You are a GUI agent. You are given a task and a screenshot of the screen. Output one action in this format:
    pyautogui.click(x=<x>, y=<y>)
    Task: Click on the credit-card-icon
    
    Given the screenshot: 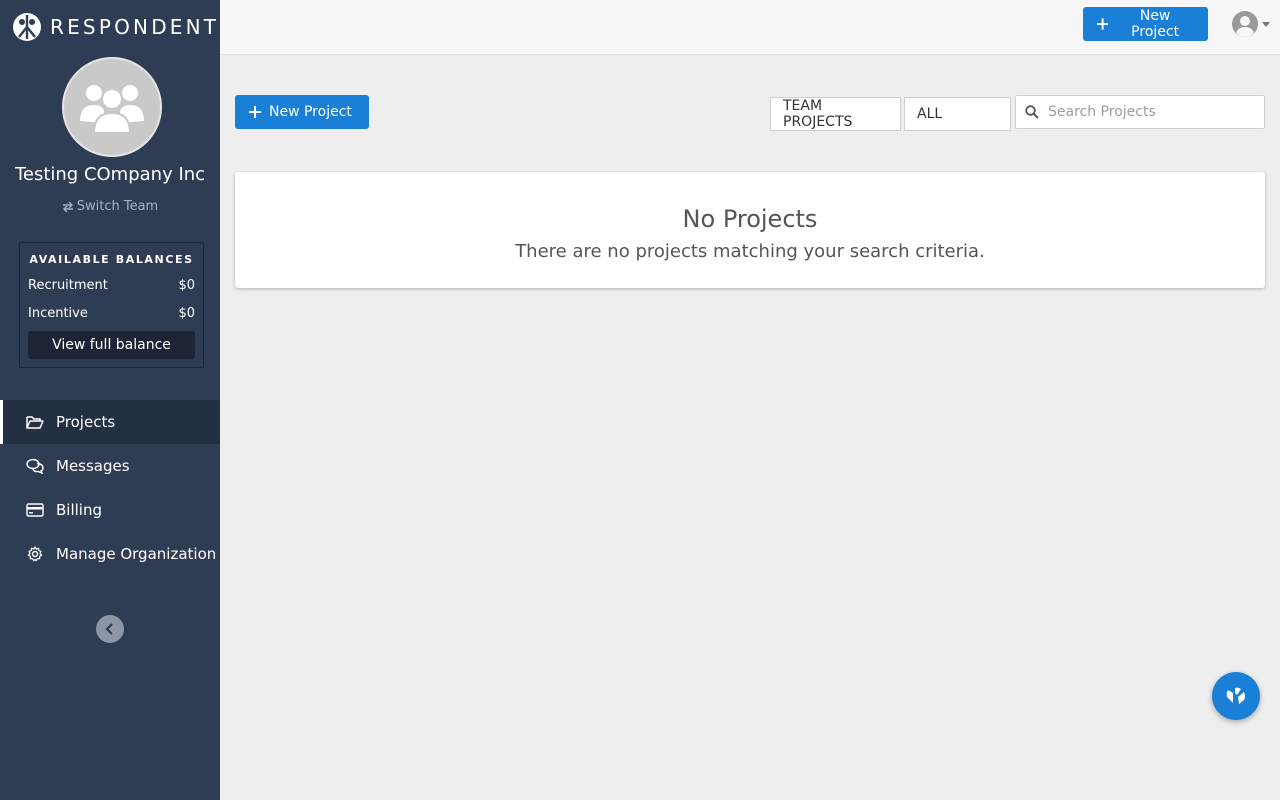 What is the action you would take?
    pyautogui.click(x=35, y=510)
    